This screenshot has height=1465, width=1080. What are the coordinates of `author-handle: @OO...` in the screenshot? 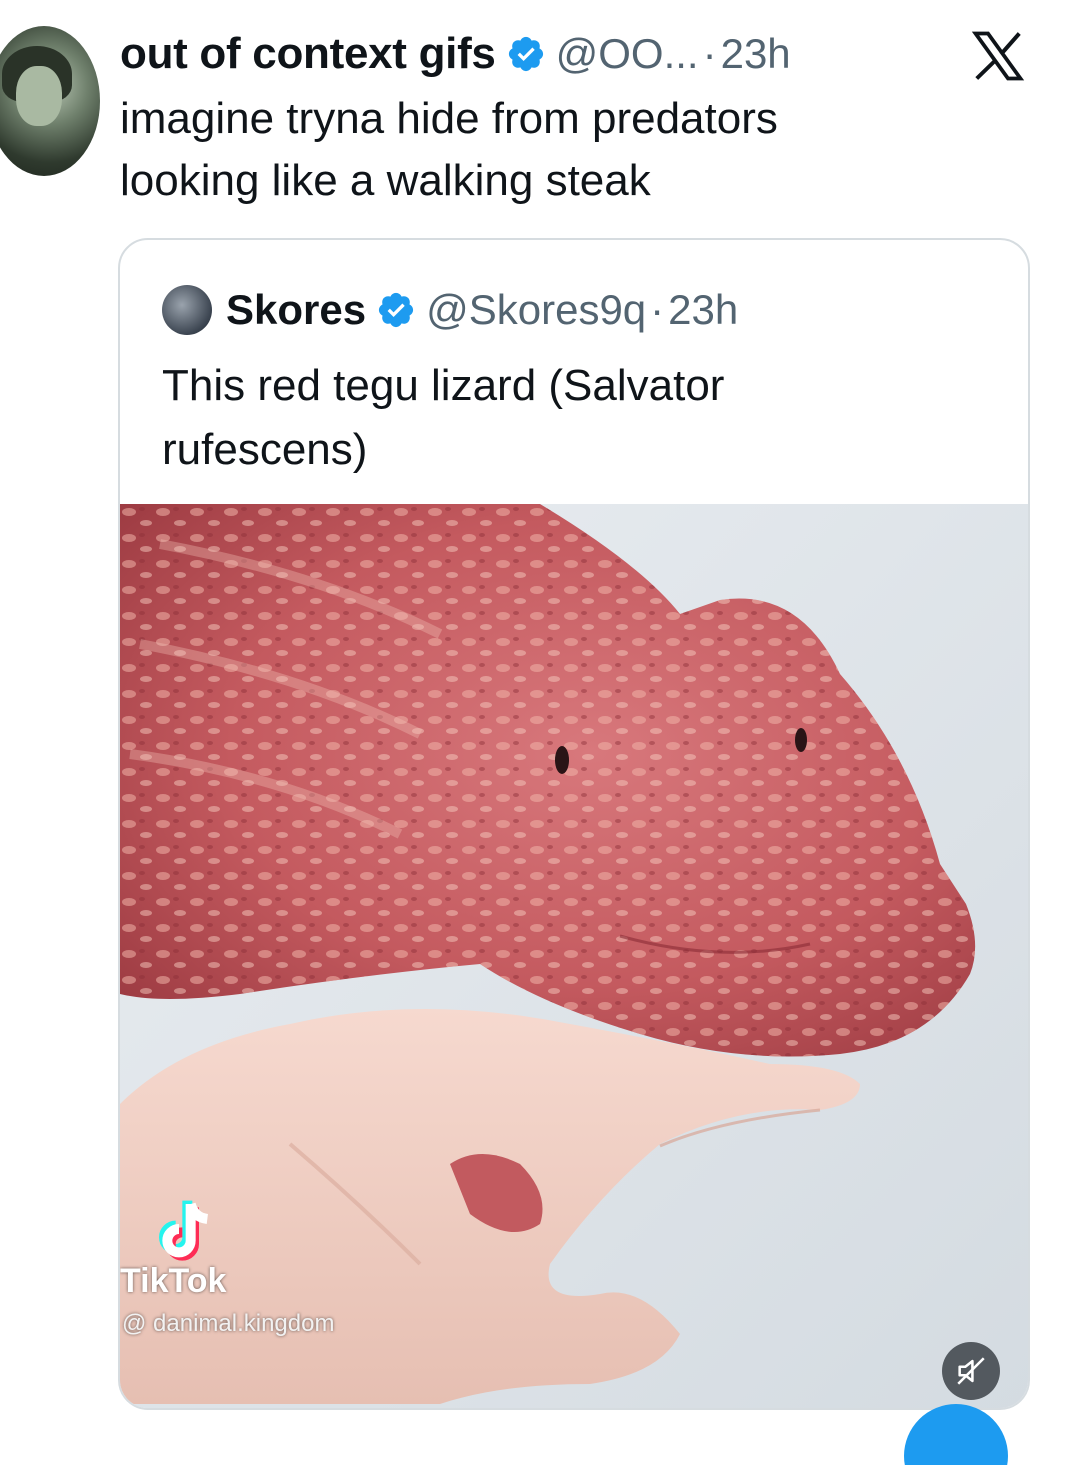 It's located at (627, 54).